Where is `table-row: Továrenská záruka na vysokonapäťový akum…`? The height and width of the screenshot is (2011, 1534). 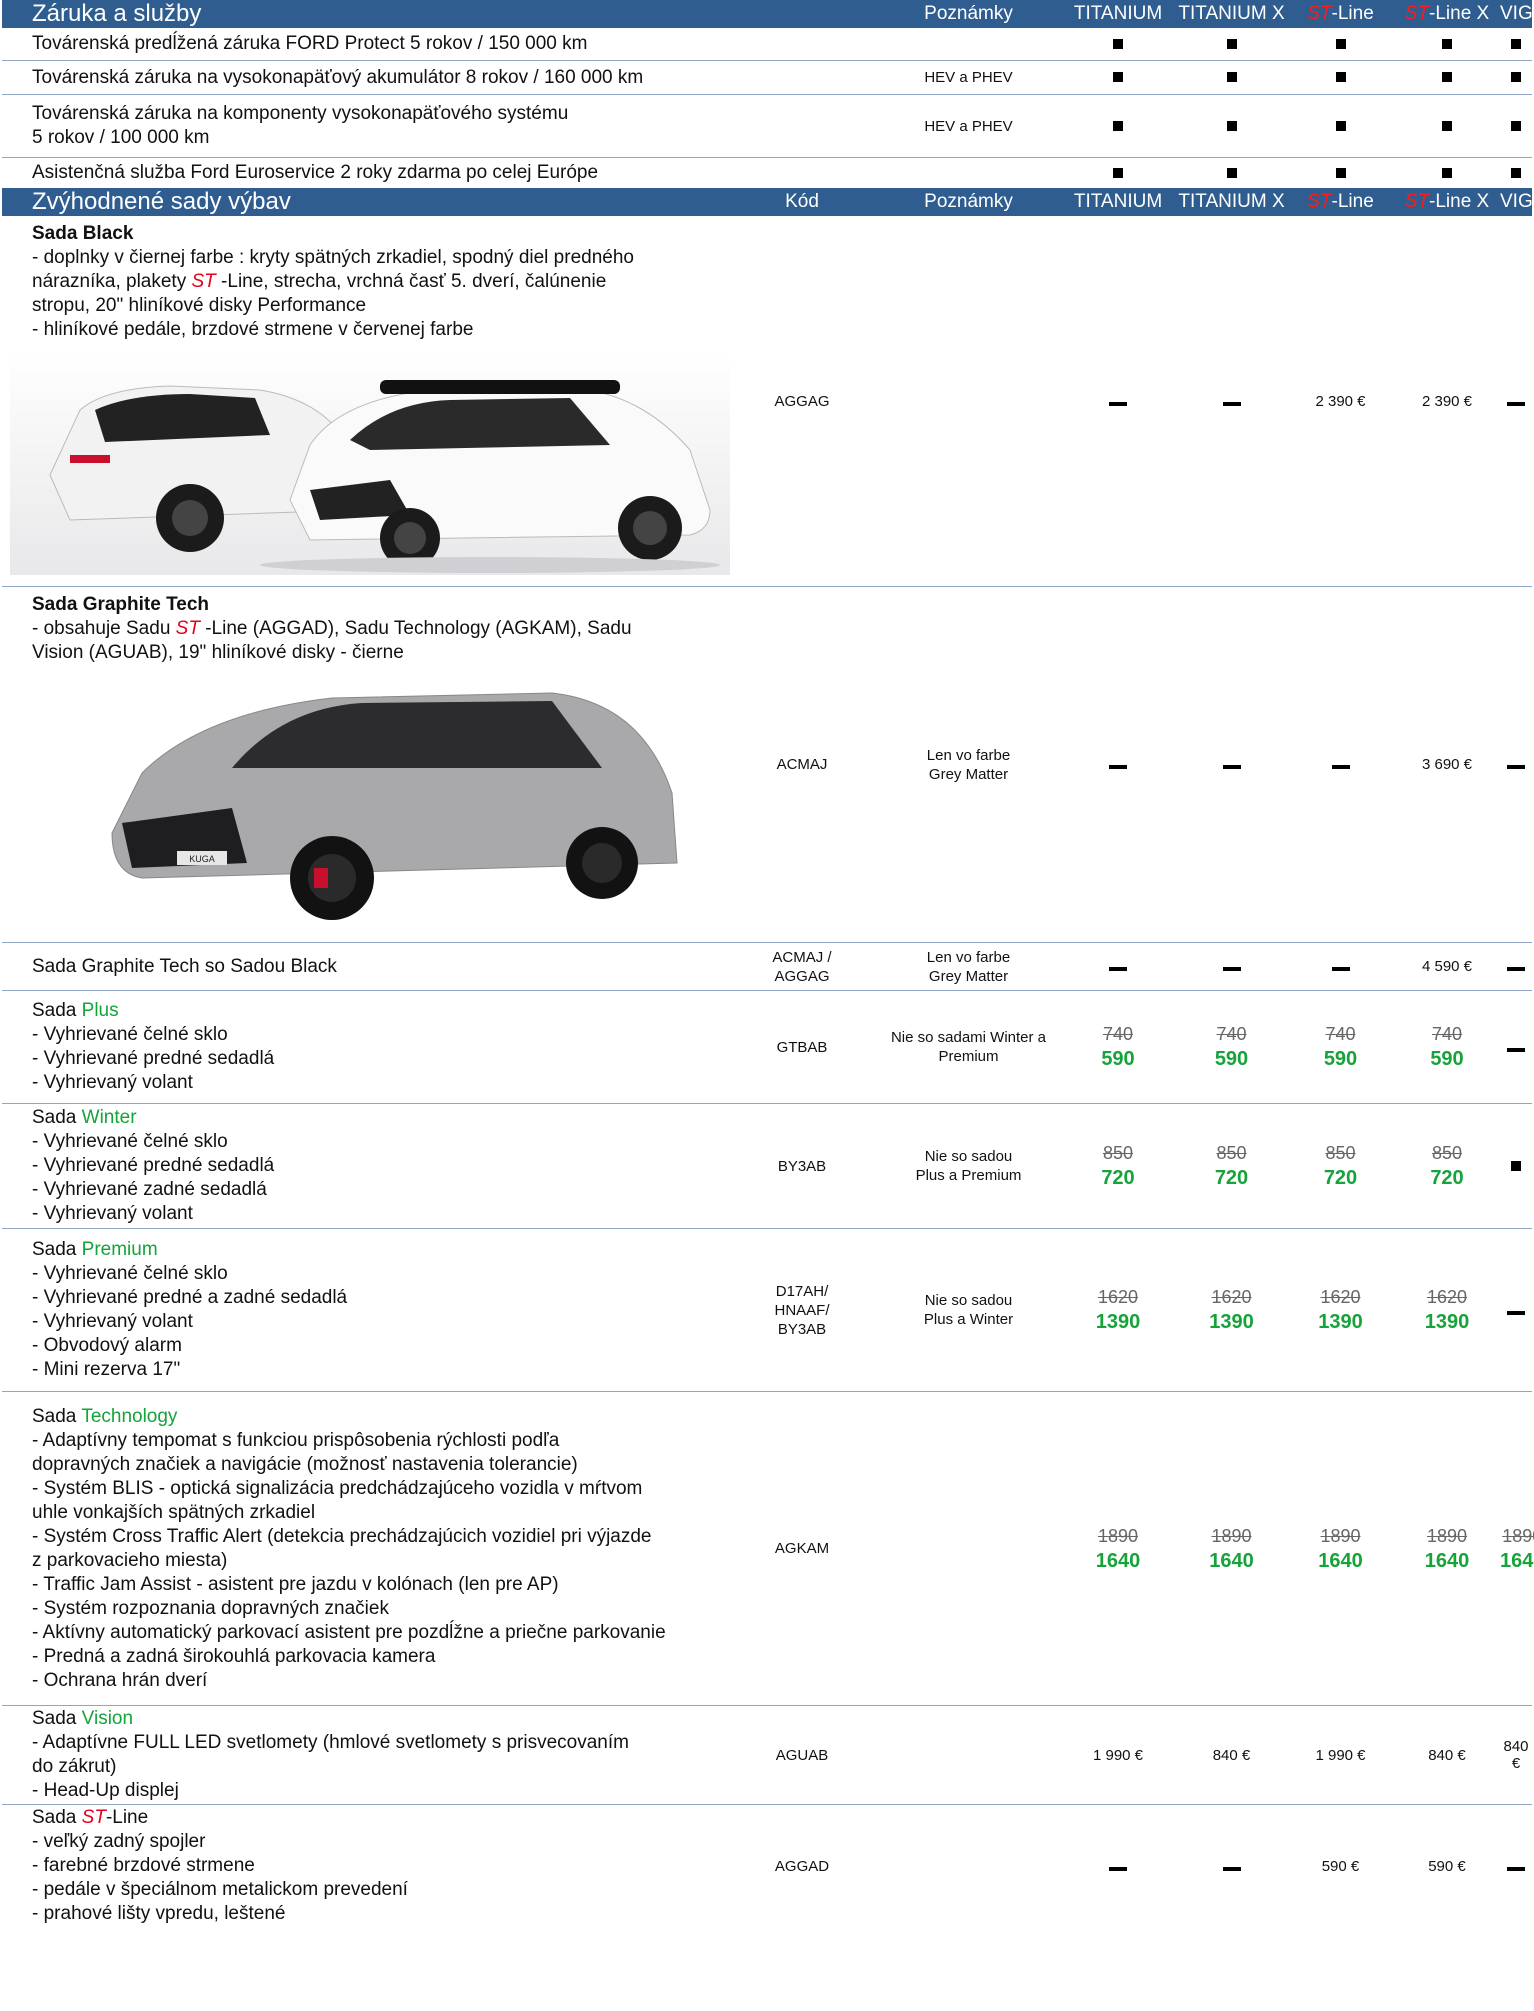
table-row: Továrenská záruka na vysokonapäťový akum… is located at coordinates (767, 78).